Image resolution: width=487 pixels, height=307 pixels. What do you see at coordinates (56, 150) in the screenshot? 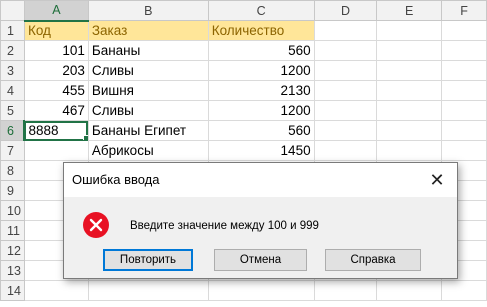
I see `cell-a7` at bounding box center [56, 150].